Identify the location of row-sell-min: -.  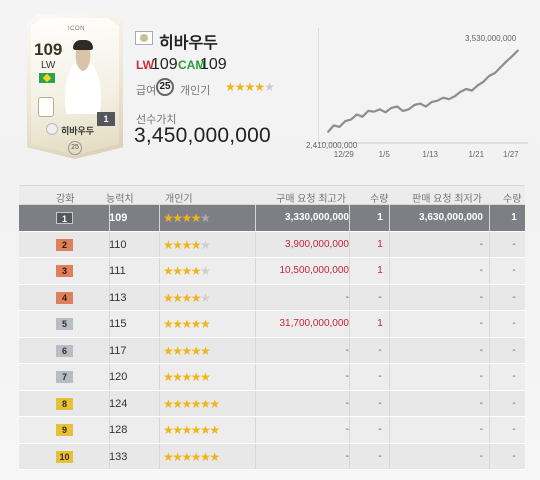
(481, 376).